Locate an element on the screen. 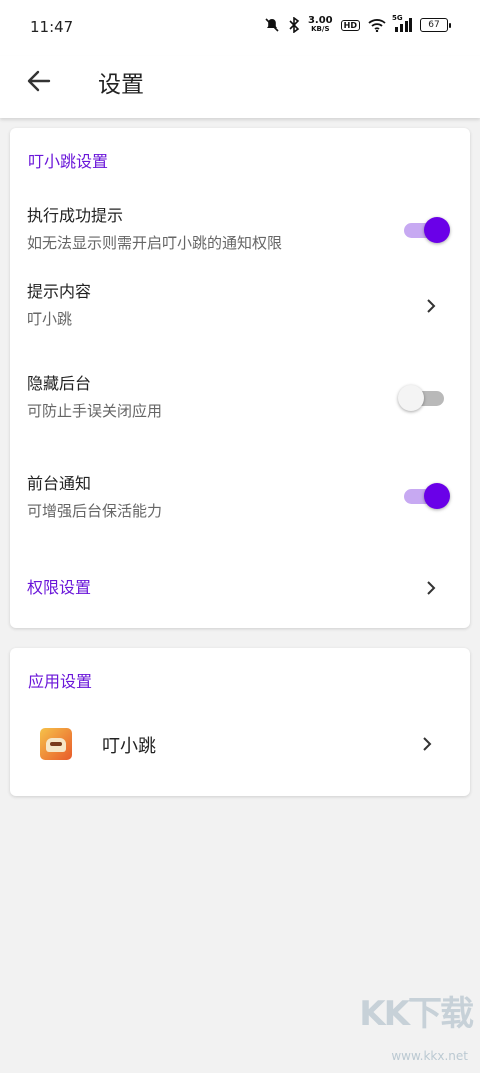 The height and width of the screenshot is (1073, 480). foreground-notify-toggle is located at coordinates (426, 496).